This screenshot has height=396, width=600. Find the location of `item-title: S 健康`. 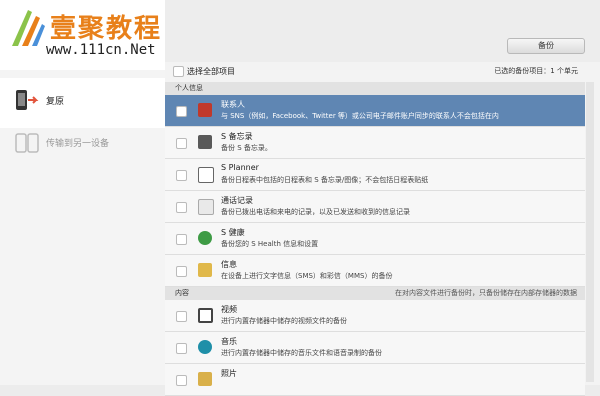

item-title: S 健康 is located at coordinates (233, 232).